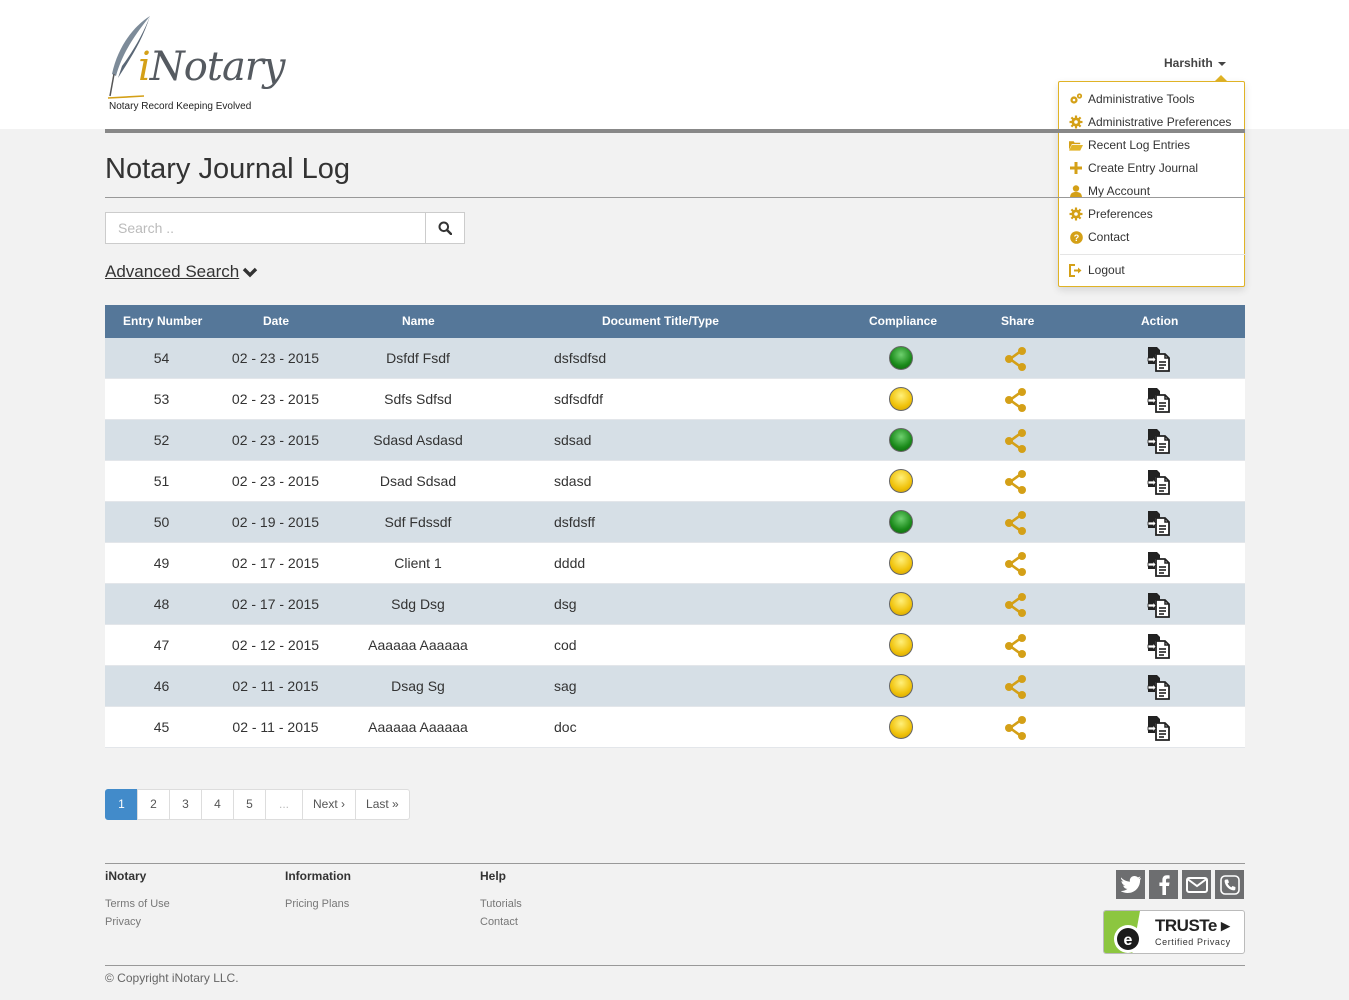 The height and width of the screenshot is (1000, 1349). Describe the element at coordinates (1174, 932) in the screenshot. I see `truste-badge: e TRUSTe ▸ Certified Privacy` at that location.